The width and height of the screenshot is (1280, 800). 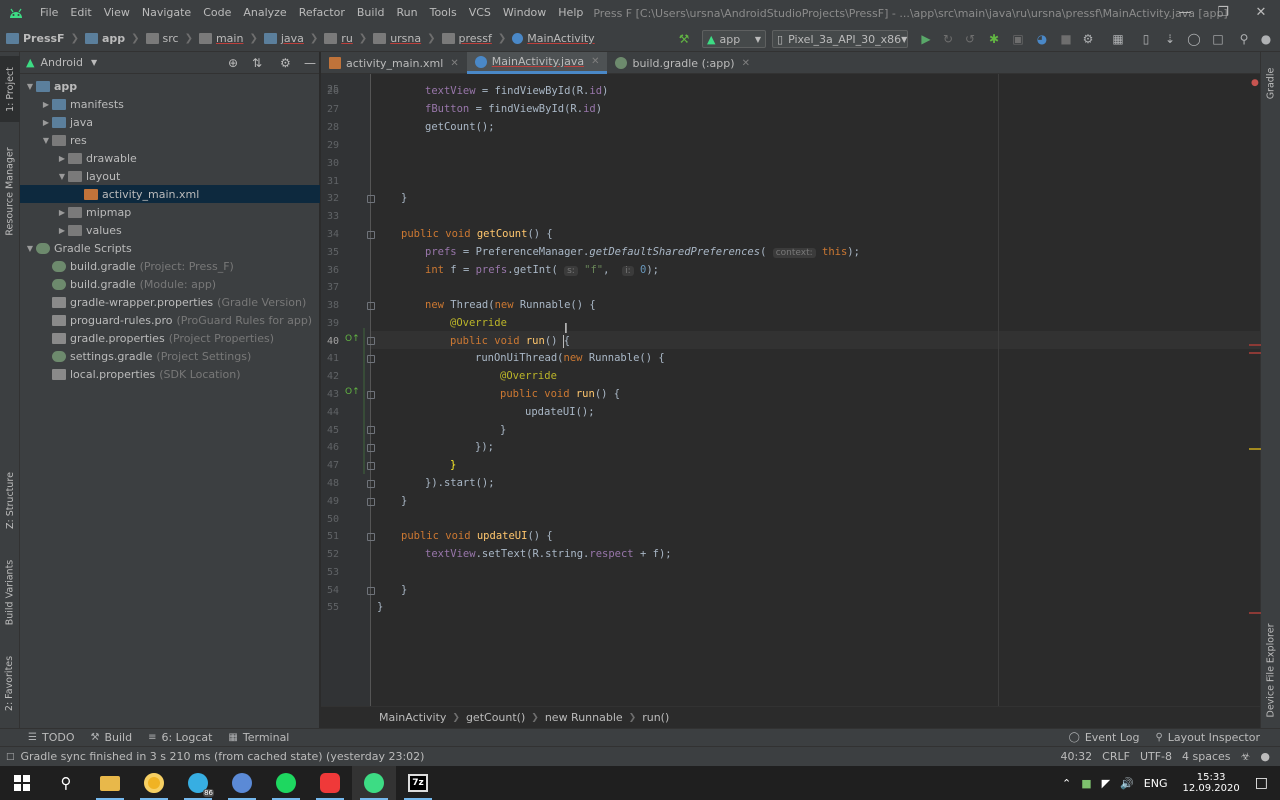 I want to click on telegram-icon: 86, so click(x=198, y=783).